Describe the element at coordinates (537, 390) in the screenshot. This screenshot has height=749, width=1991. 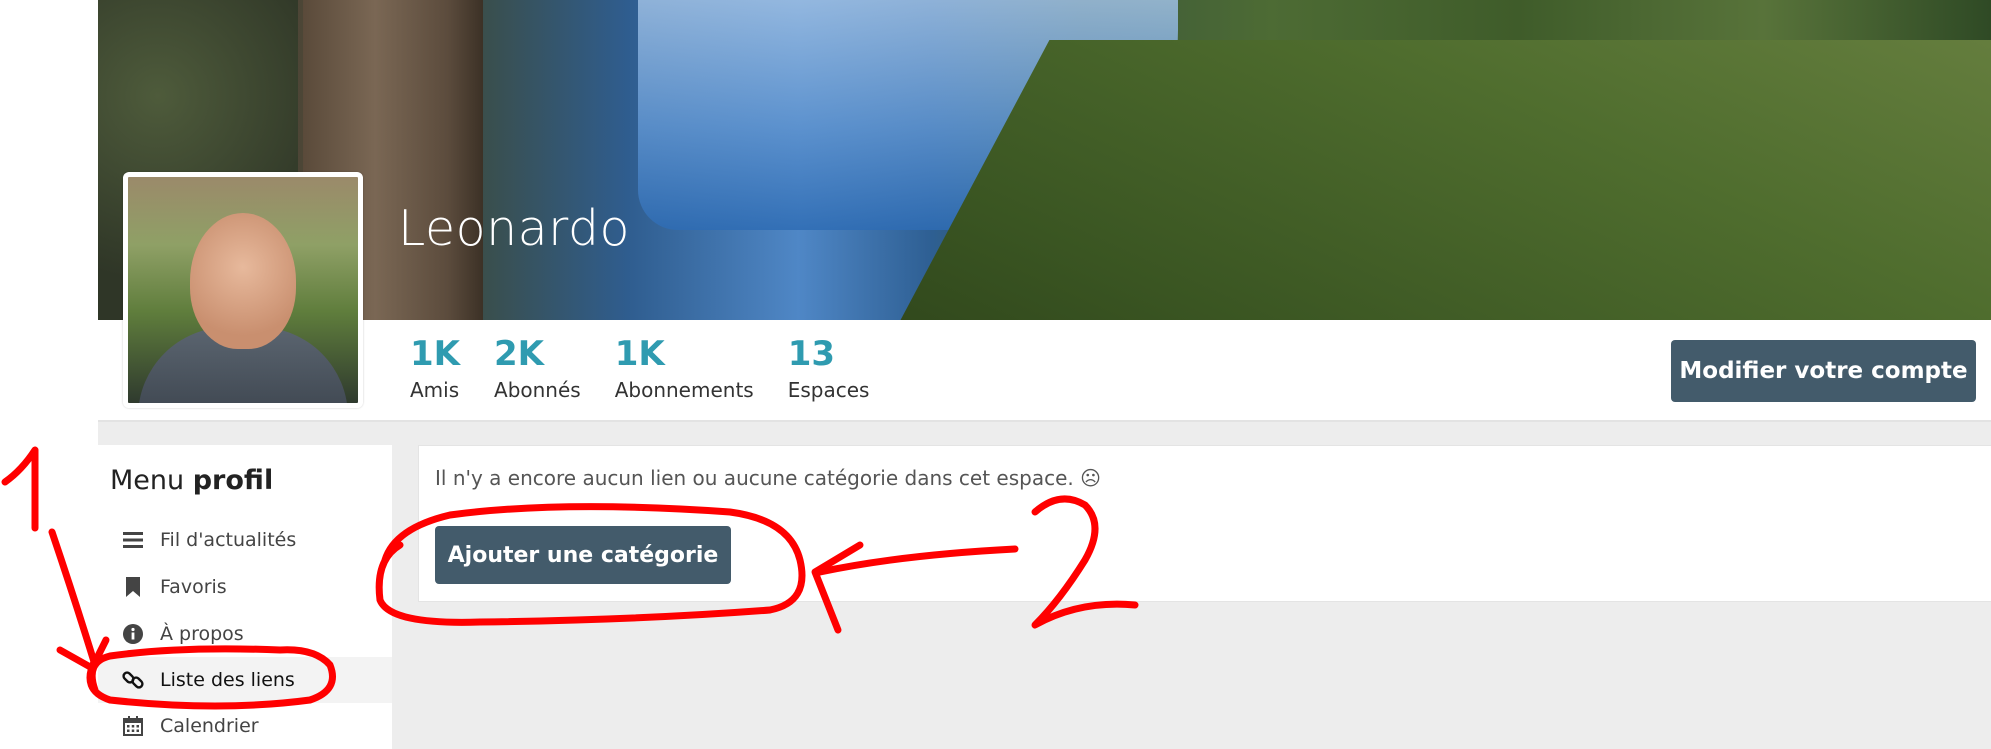
I see `stat-label: Abonnés` at that location.